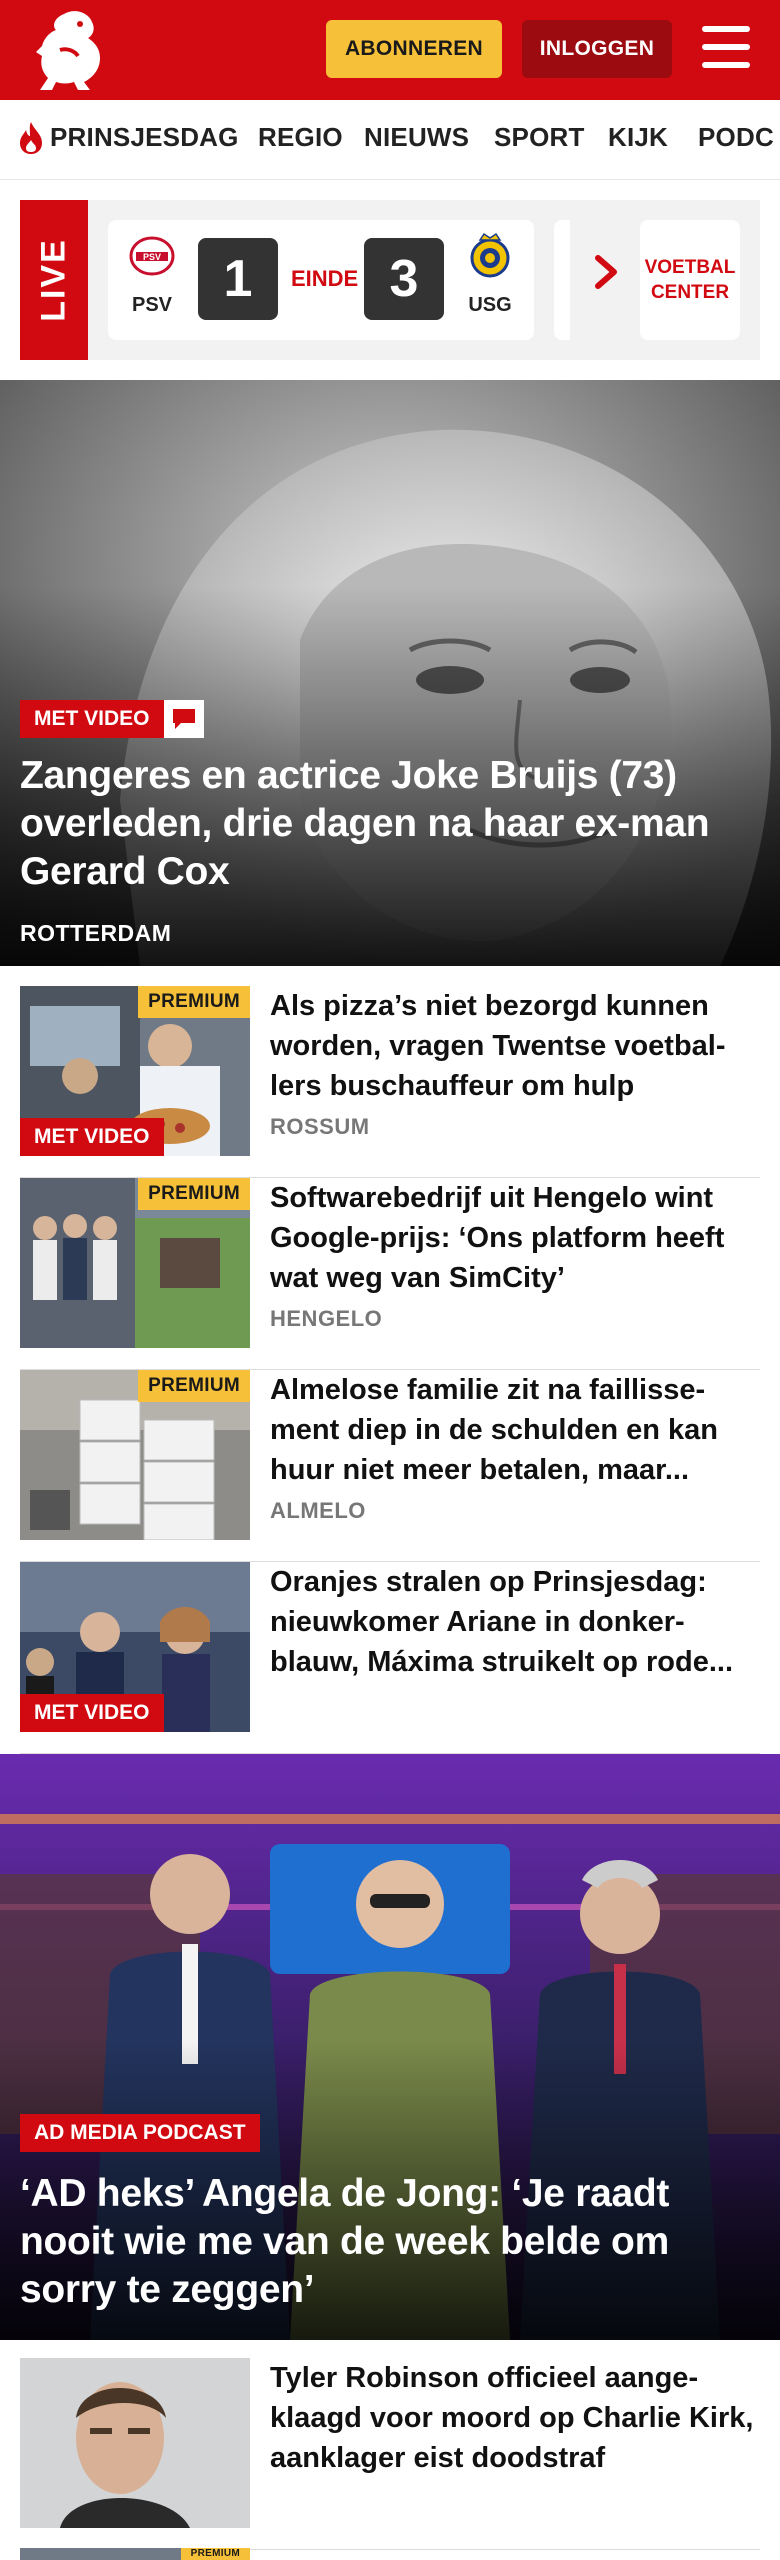  I want to click on live-label: LIVE, so click(53, 280).